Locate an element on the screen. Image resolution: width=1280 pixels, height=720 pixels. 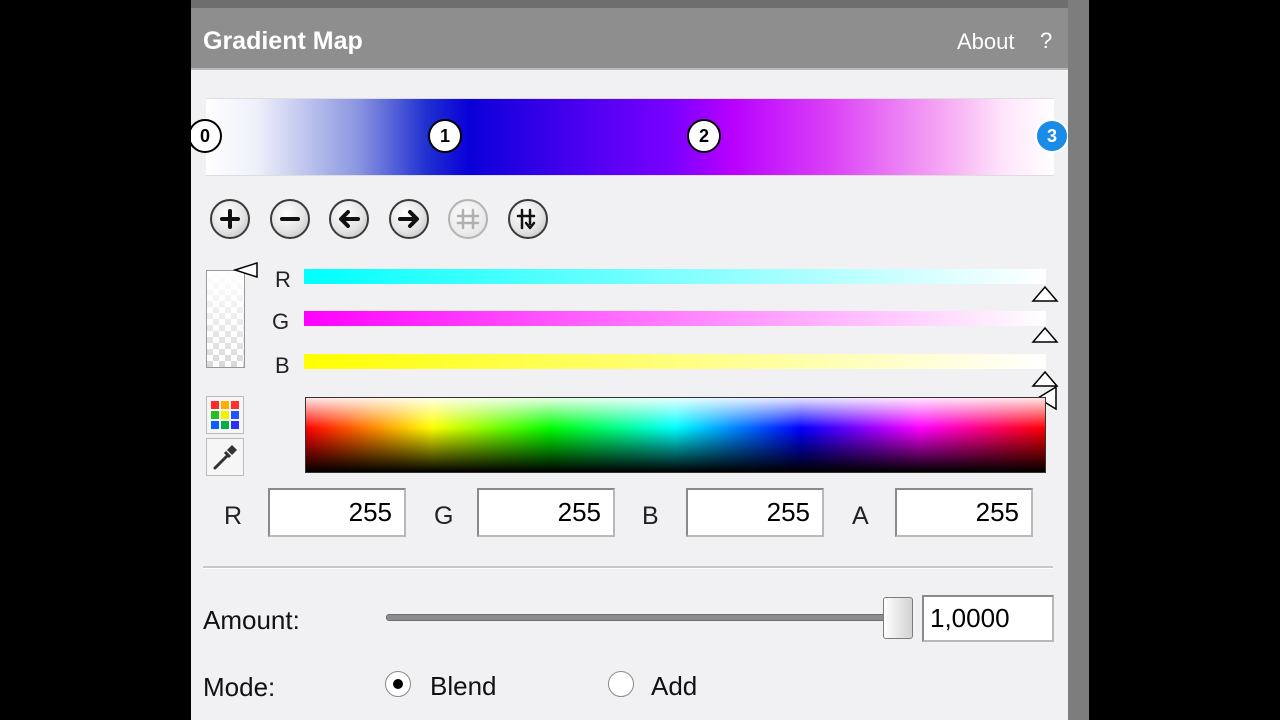
alpha-preview-swatch is located at coordinates (225, 319).